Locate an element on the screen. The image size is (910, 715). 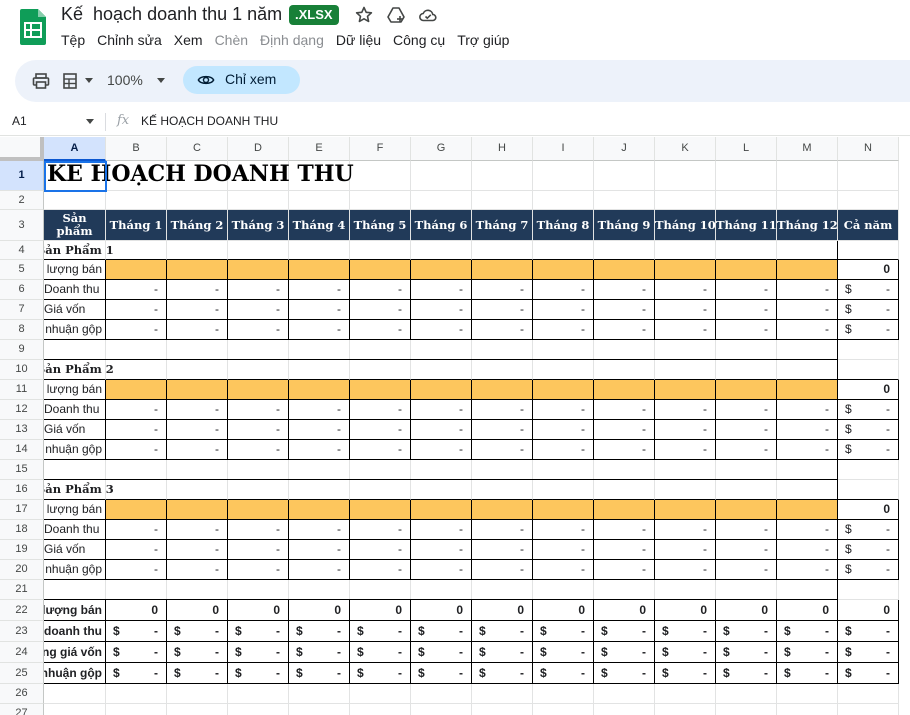
column-header-L: L is located at coordinates (746, 149).